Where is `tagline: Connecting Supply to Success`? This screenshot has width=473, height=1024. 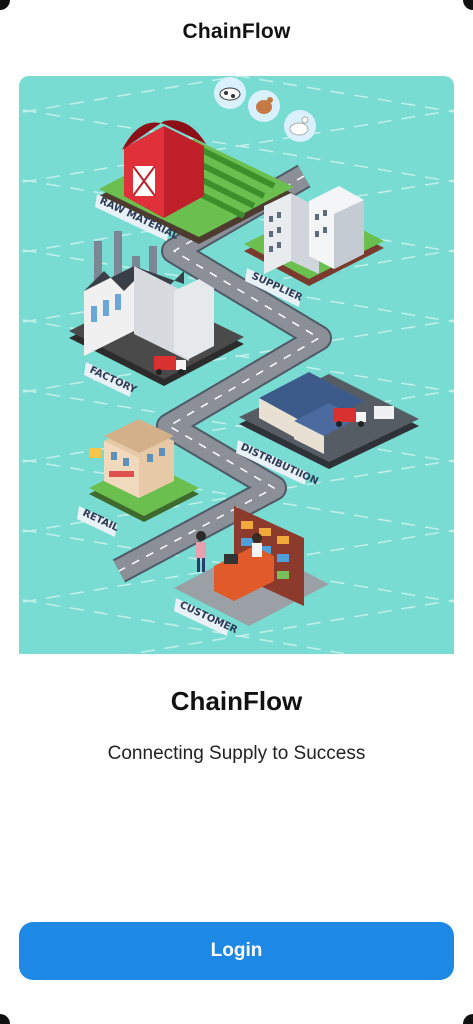 tagline: Connecting Supply to Success is located at coordinates (236, 753).